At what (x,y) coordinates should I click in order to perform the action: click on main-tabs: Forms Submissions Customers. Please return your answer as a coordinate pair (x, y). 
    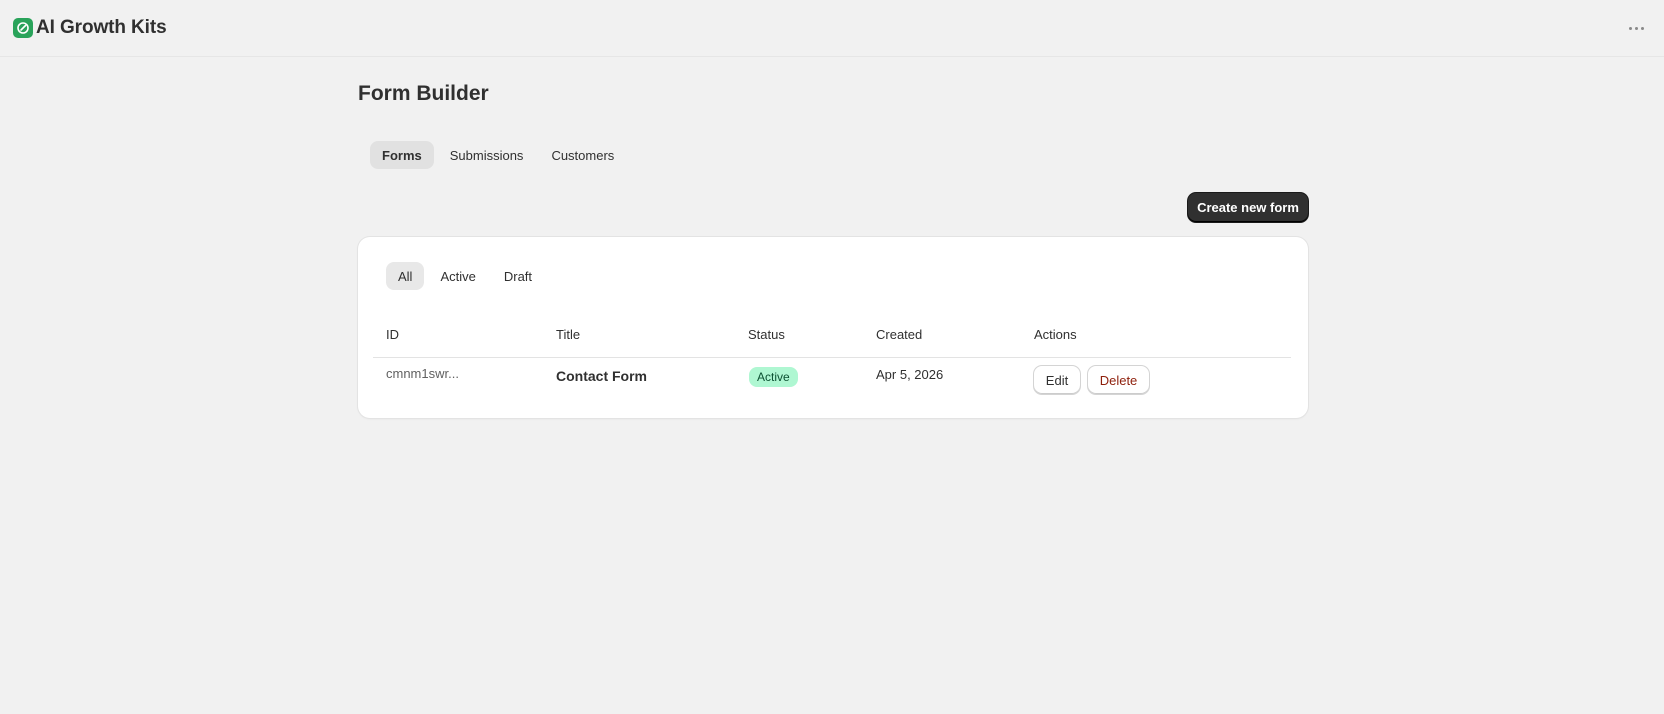
    Looking at the image, I should click on (498, 155).